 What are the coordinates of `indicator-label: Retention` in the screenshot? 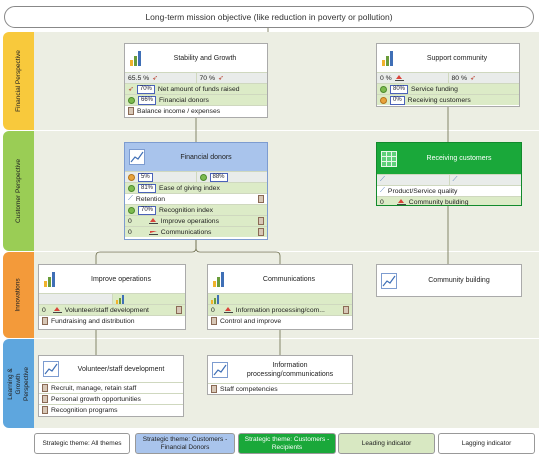 It's located at (150, 199).